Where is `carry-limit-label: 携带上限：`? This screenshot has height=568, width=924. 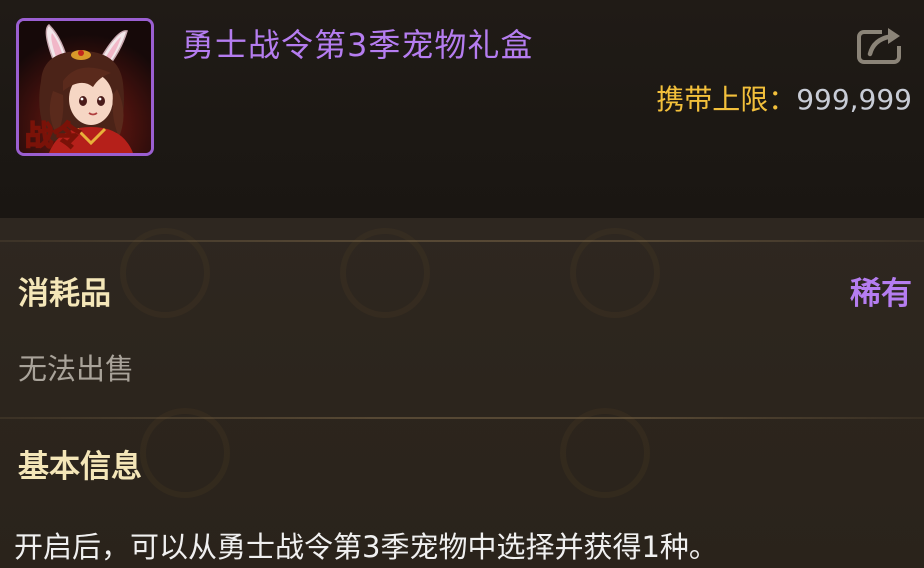 carry-limit-label: 携带上限： is located at coordinates (726, 99).